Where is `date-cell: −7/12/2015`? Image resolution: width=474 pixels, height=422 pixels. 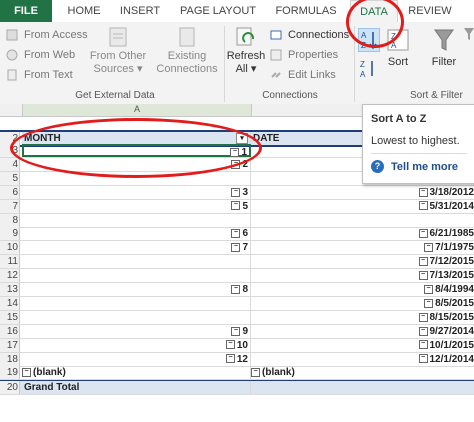
date-cell: −7/12/2015 is located at coordinates (362, 261).